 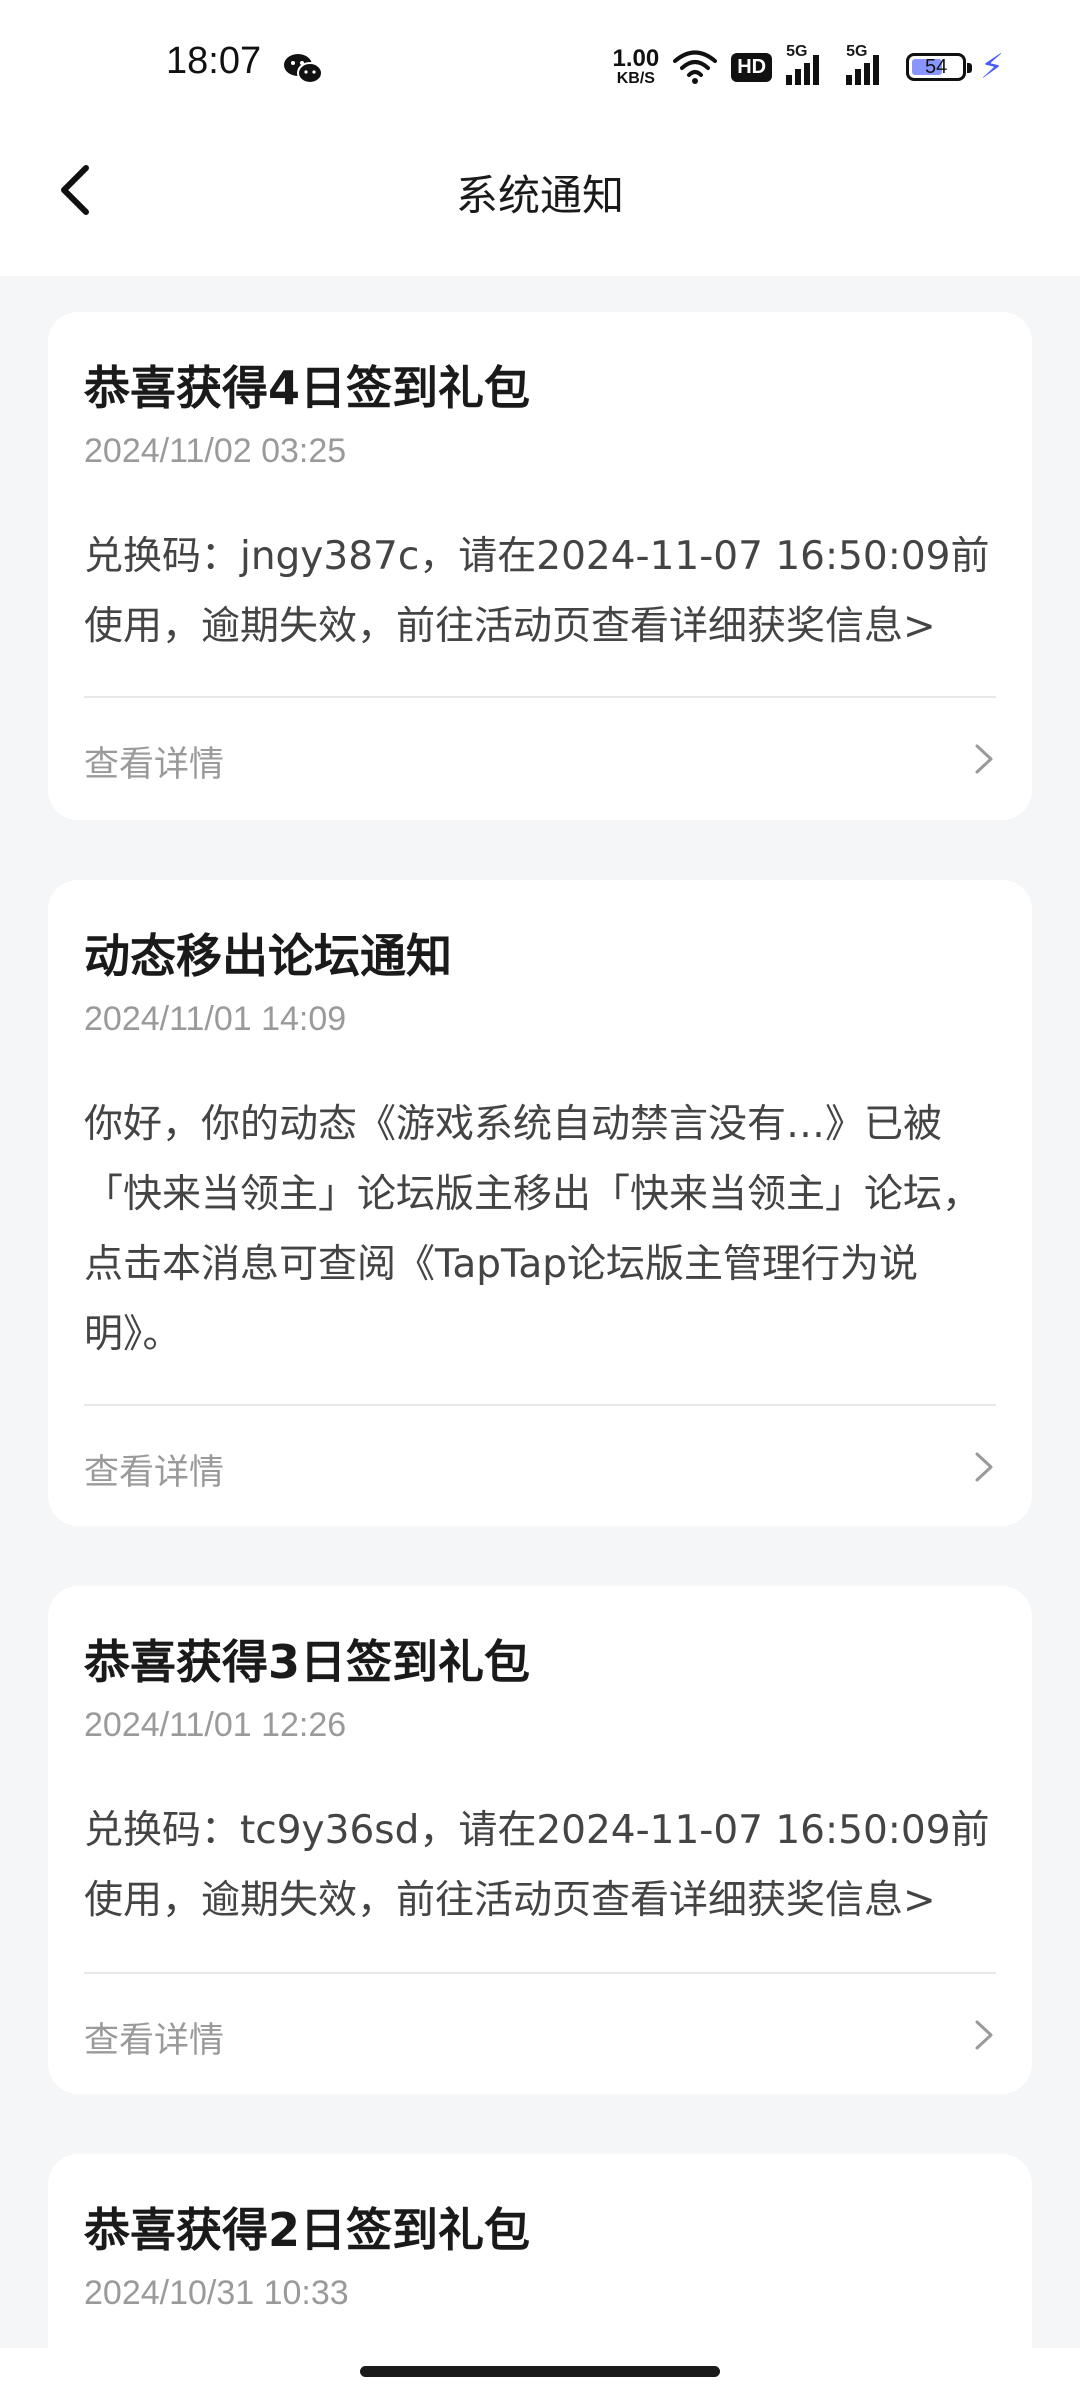 What do you see at coordinates (636, 58) in the screenshot?
I see `network-speed-value: 1.00` at bounding box center [636, 58].